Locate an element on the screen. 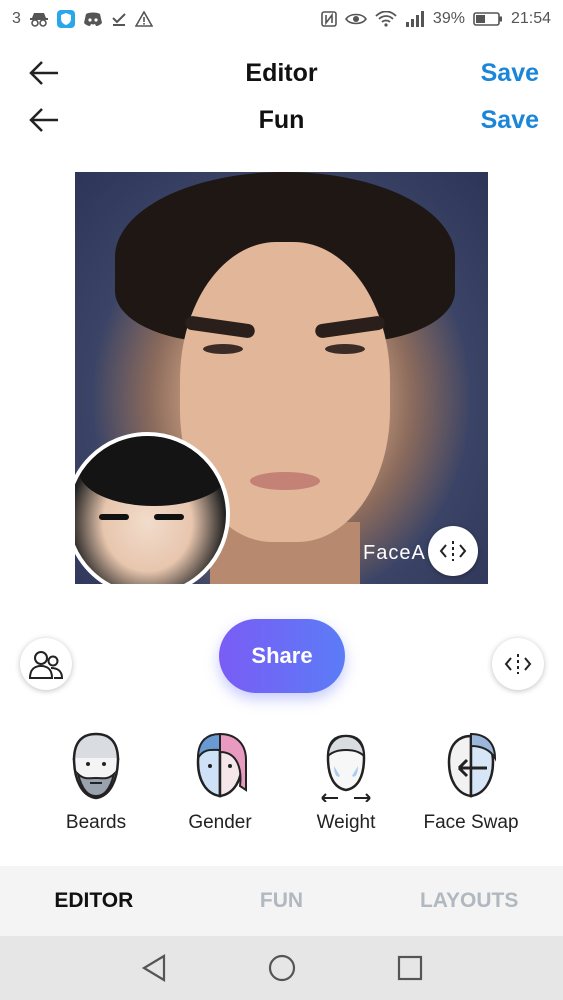  tab-layouts: LAYOUTS is located at coordinates (469, 901).